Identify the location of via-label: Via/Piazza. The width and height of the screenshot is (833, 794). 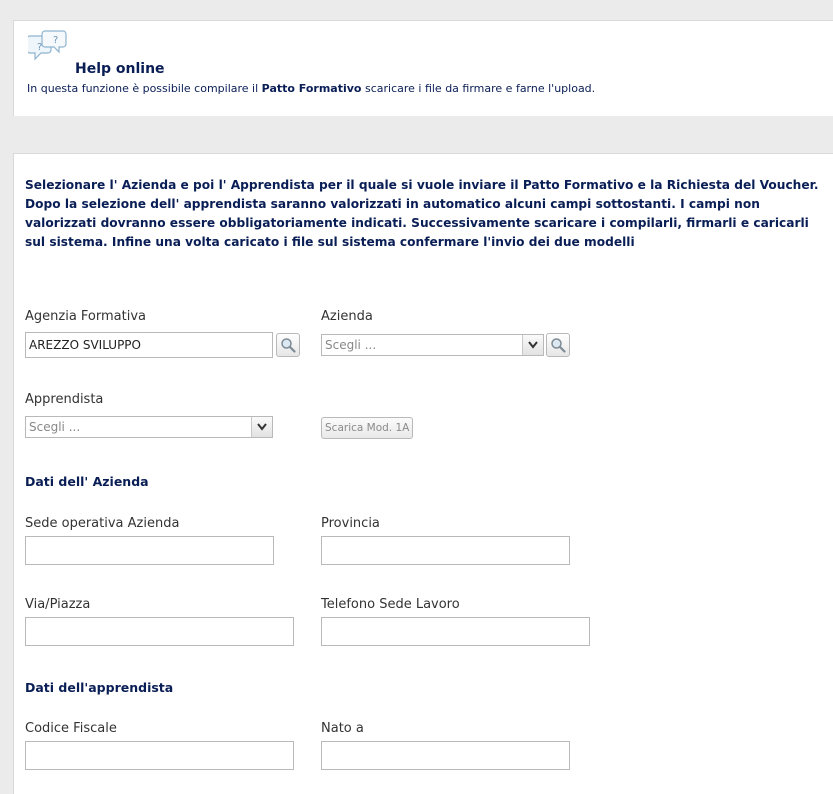
(58, 604).